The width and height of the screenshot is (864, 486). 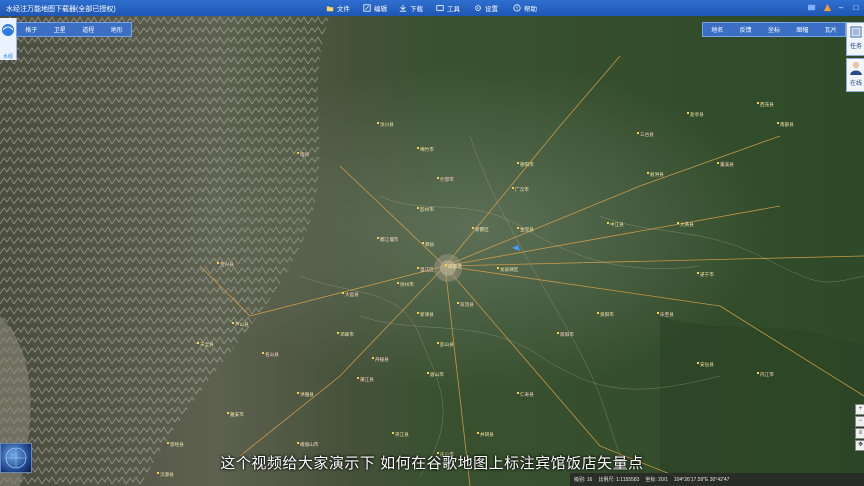 What do you see at coordinates (31, 29) in the screenshot?
I see `layer-grid-button: 格子` at bounding box center [31, 29].